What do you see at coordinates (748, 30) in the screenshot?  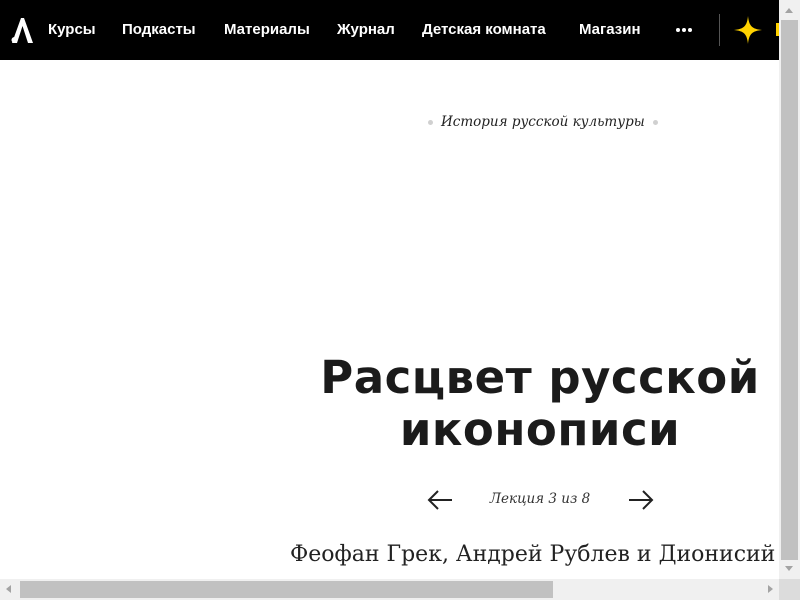 I see `sparkle-icon` at bounding box center [748, 30].